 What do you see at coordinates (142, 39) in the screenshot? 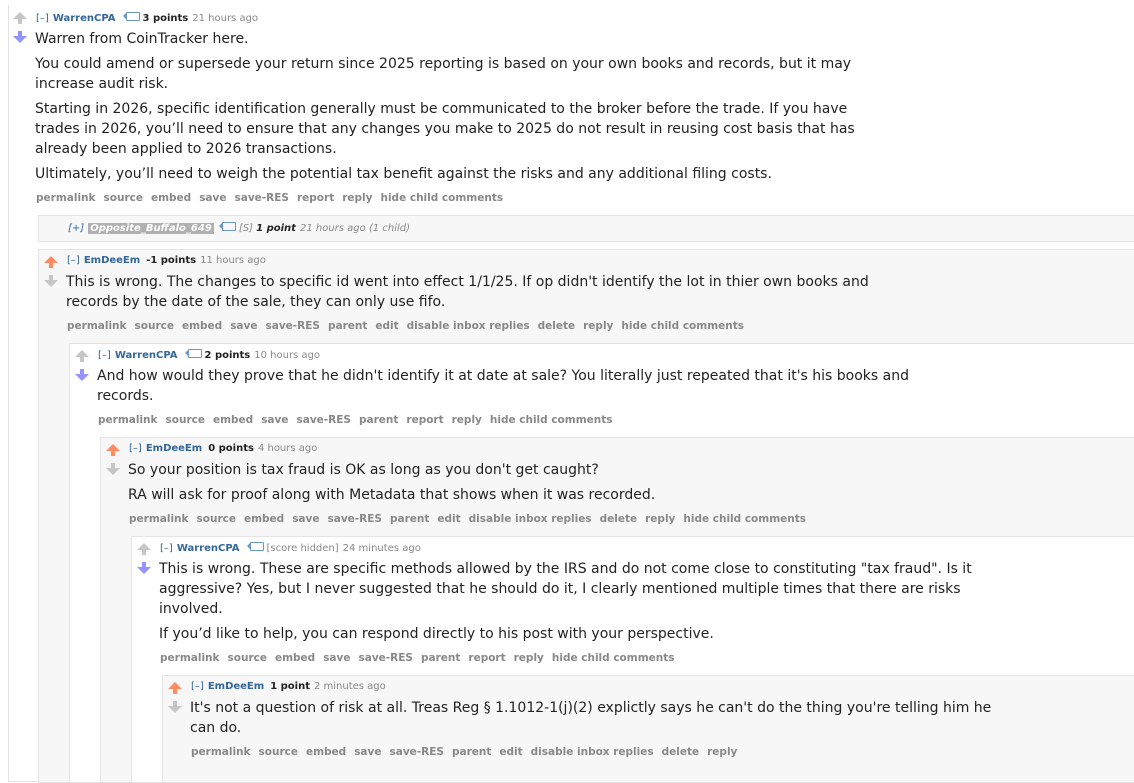
I see `comment-paragraph: Warren from CoinTracker here.` at bounding box center [142, 39].